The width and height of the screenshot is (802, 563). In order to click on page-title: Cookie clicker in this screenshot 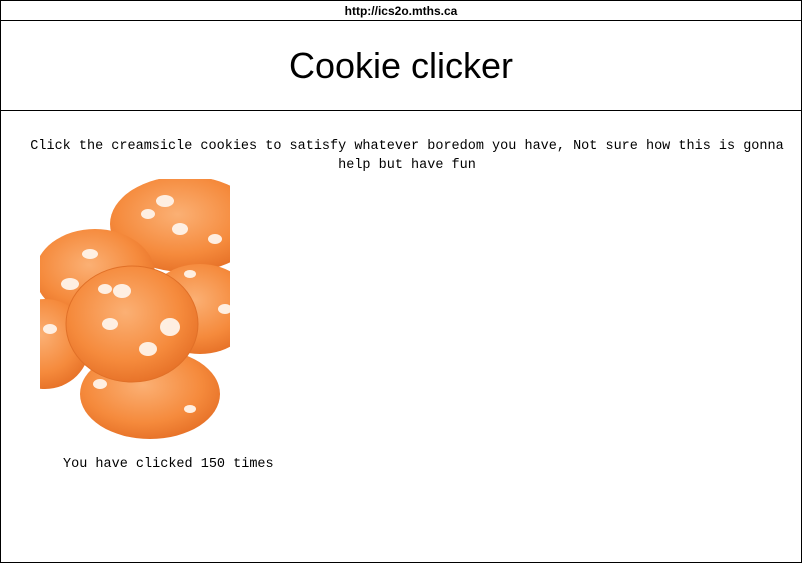, I will do `click(401, 65)`.